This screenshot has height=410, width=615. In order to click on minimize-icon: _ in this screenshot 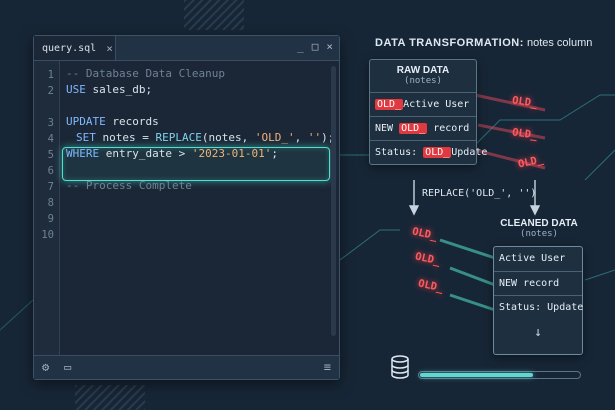, I will do `click(300, 46)`.